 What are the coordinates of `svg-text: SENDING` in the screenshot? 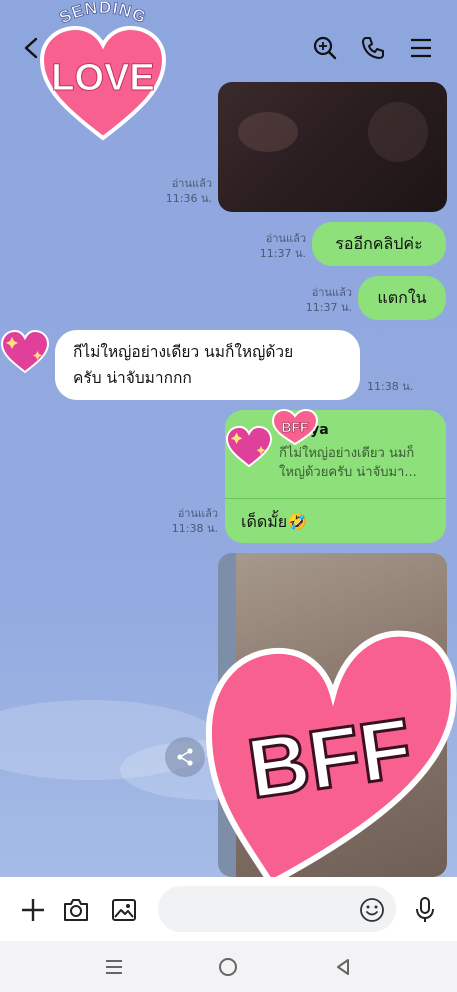 It's located at (103, 14).